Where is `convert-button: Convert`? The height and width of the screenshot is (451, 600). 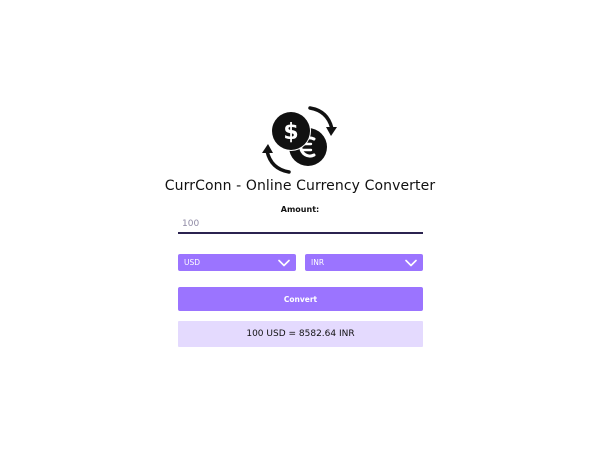 convert-button: Convert is located at coordinates (300, 299).